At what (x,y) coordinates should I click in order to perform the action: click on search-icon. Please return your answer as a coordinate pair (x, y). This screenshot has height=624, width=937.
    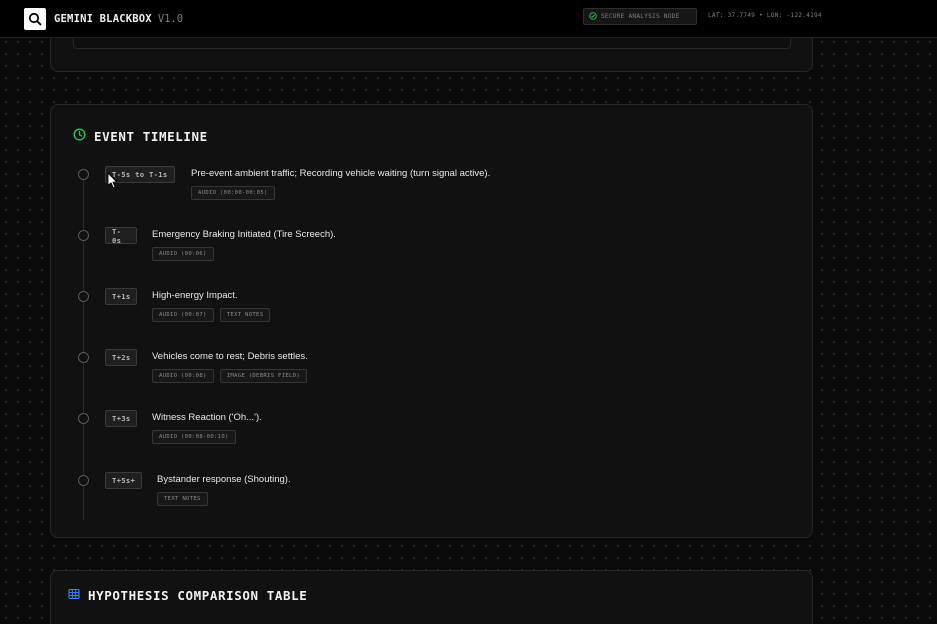
    Looking at the image, I should click on (35, 18).